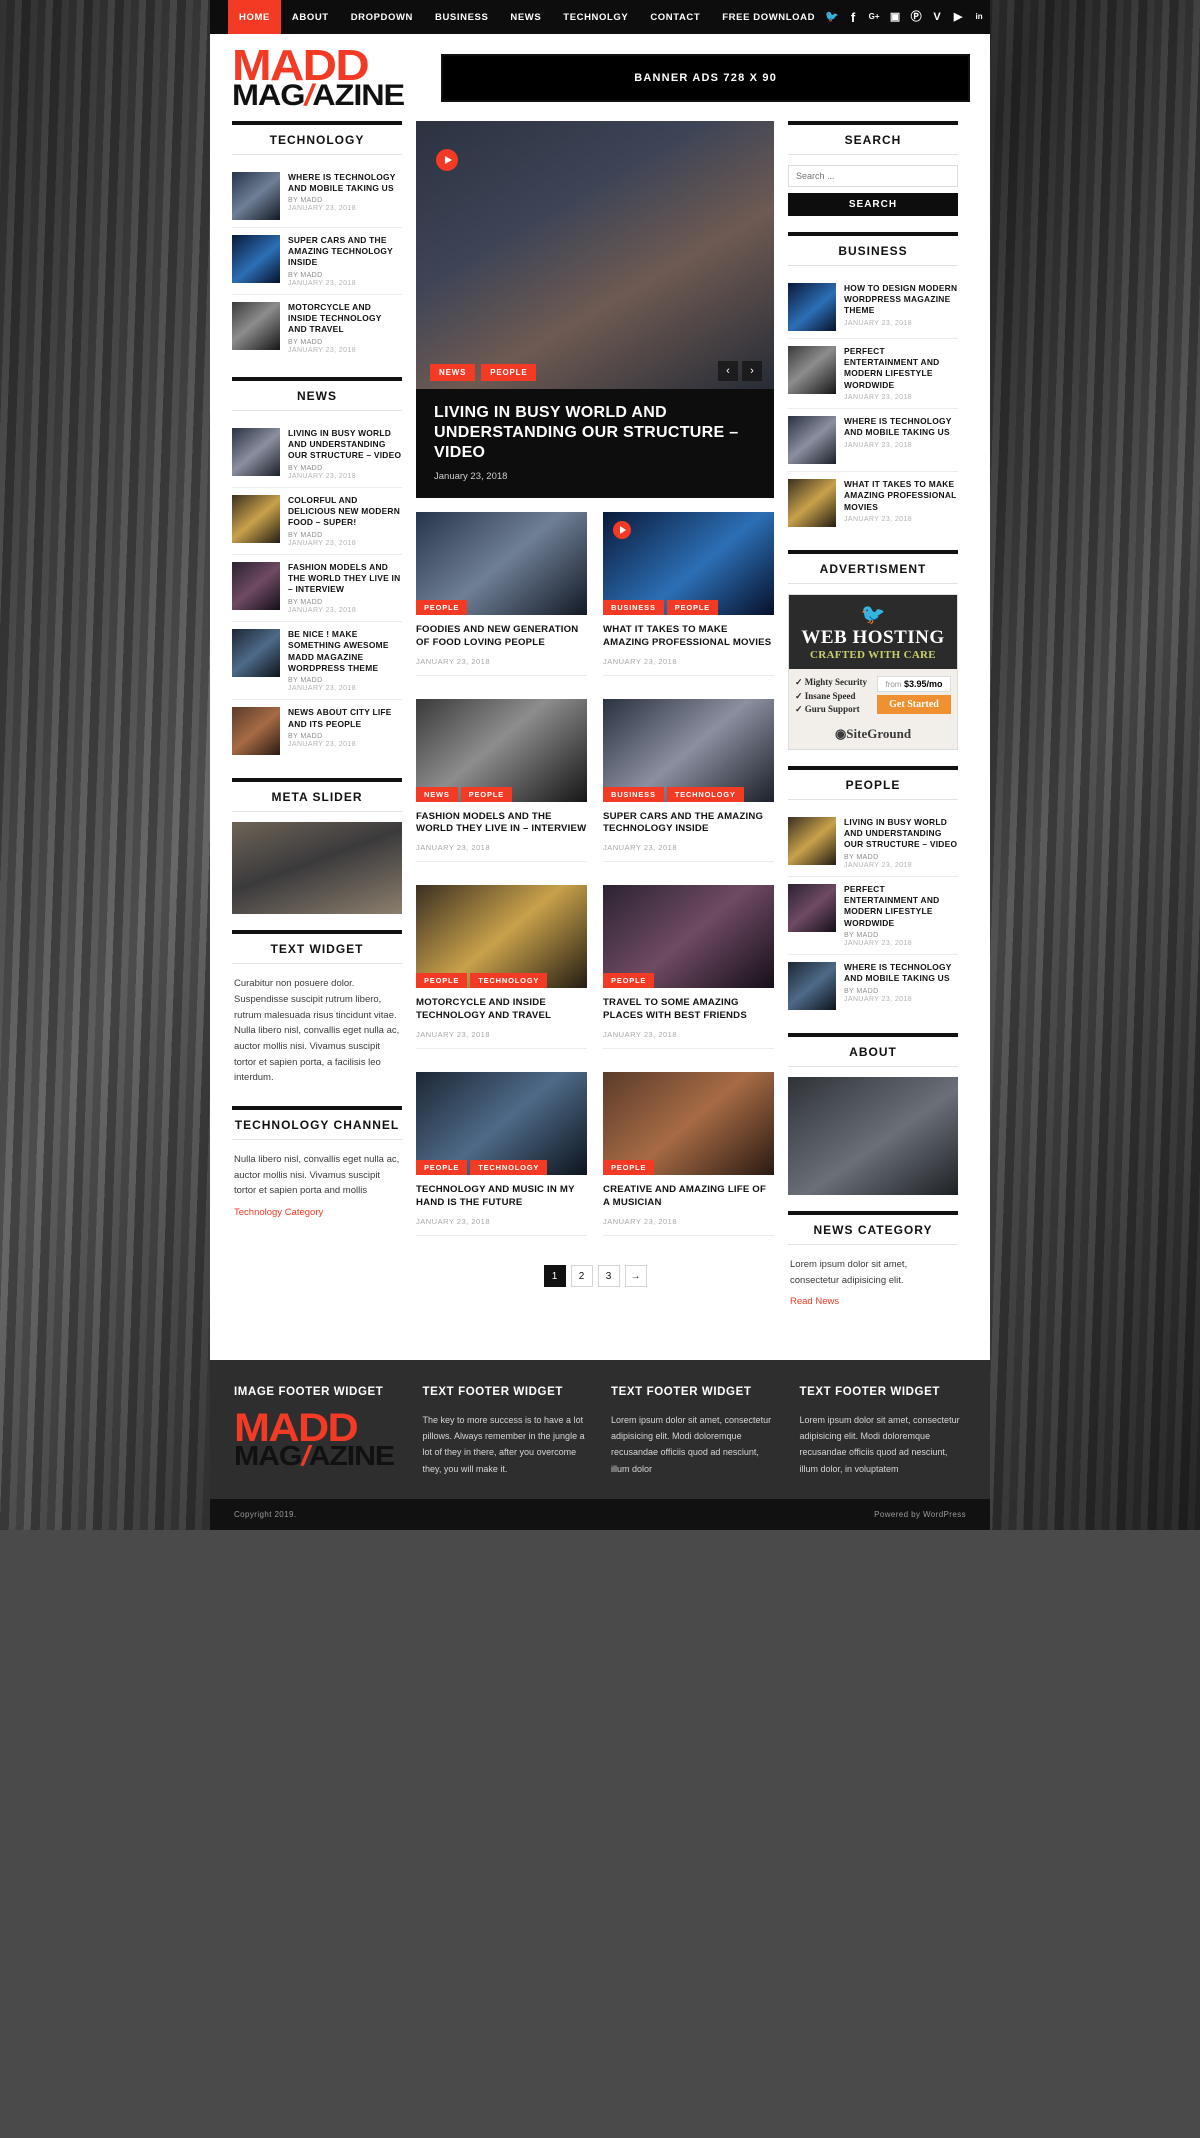 This screenshot has height=2138, width=1200. What do you see at coordinates (525, 17) in the screenshot?
I see `nav-item-news: NEWS` at bounding box center [525, 17].